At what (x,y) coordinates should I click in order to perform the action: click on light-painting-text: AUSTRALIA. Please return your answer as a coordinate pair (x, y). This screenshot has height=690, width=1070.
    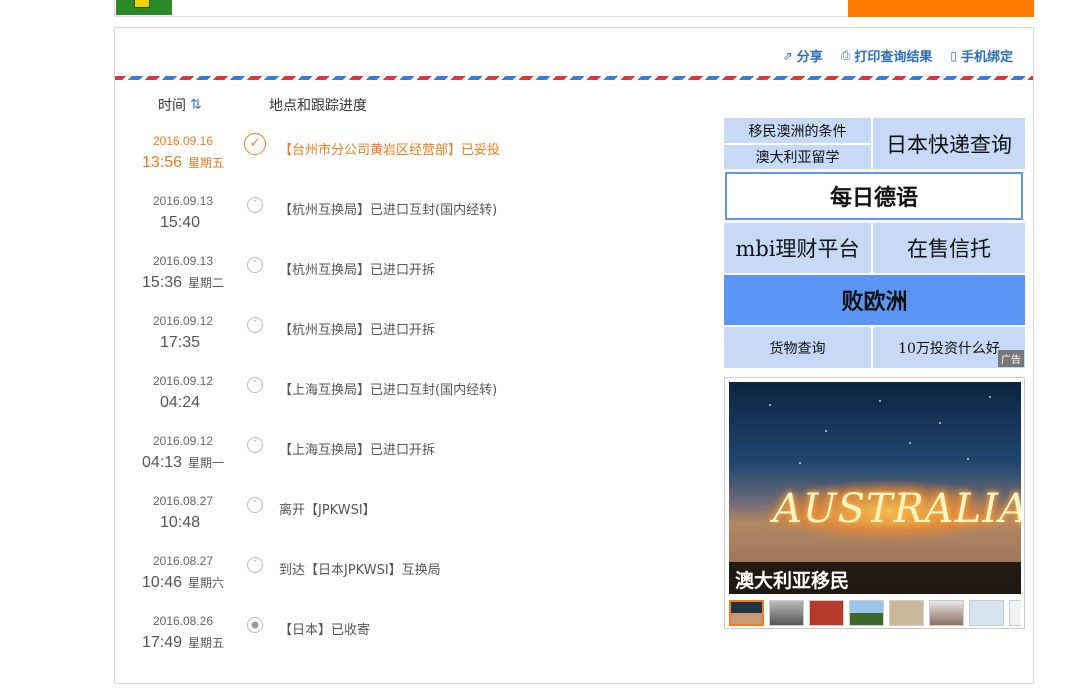
    Looking at the image, I should click on (897, 509).